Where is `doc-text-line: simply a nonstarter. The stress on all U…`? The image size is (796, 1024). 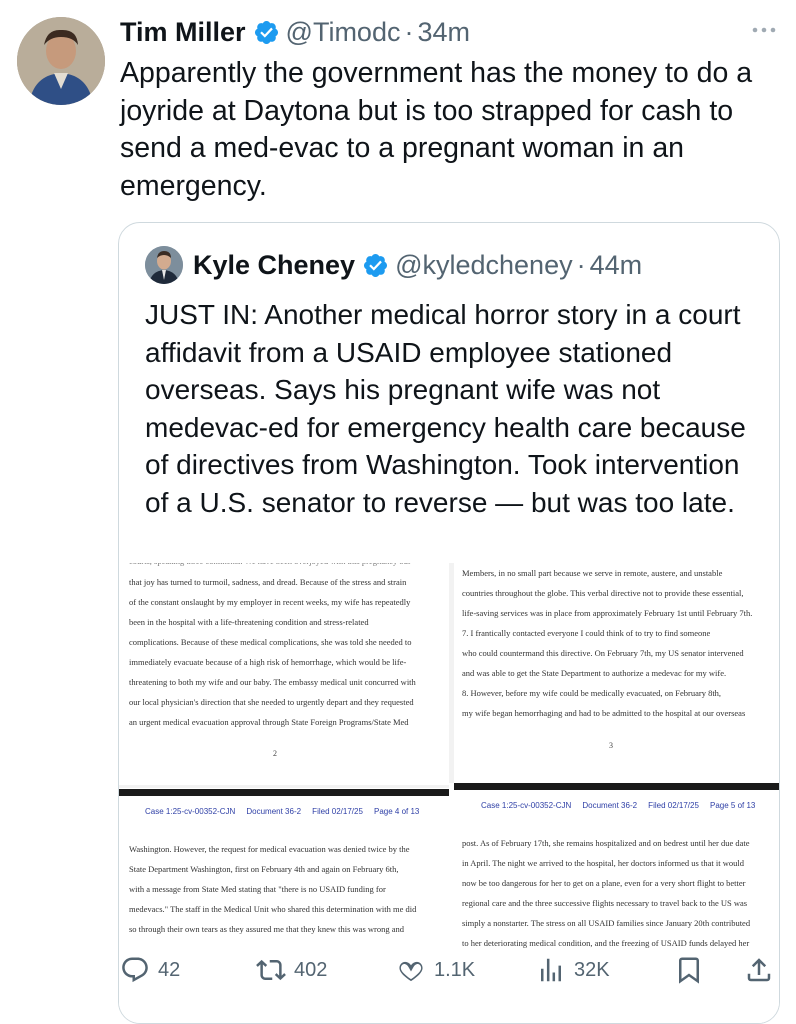 doc-text-line: simply a nonstarter. The stress on all U… is located at coordinates (606, 923).